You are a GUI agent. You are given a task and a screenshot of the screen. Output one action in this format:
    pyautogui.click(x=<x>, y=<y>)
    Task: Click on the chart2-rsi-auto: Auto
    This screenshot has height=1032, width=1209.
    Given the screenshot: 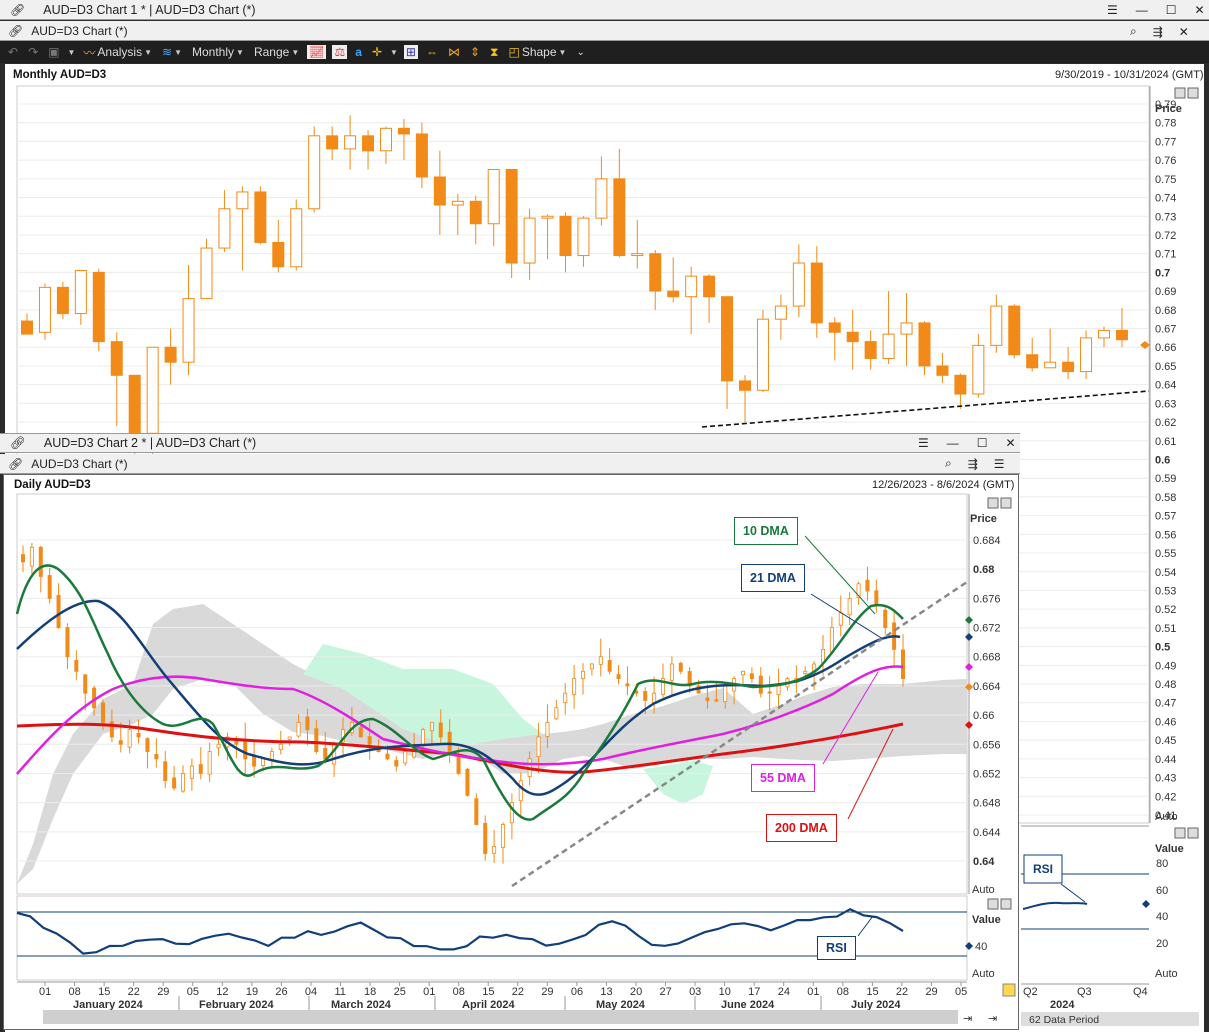 What is the action you would take?
    pyautogui.click(x=983, y=974)
    